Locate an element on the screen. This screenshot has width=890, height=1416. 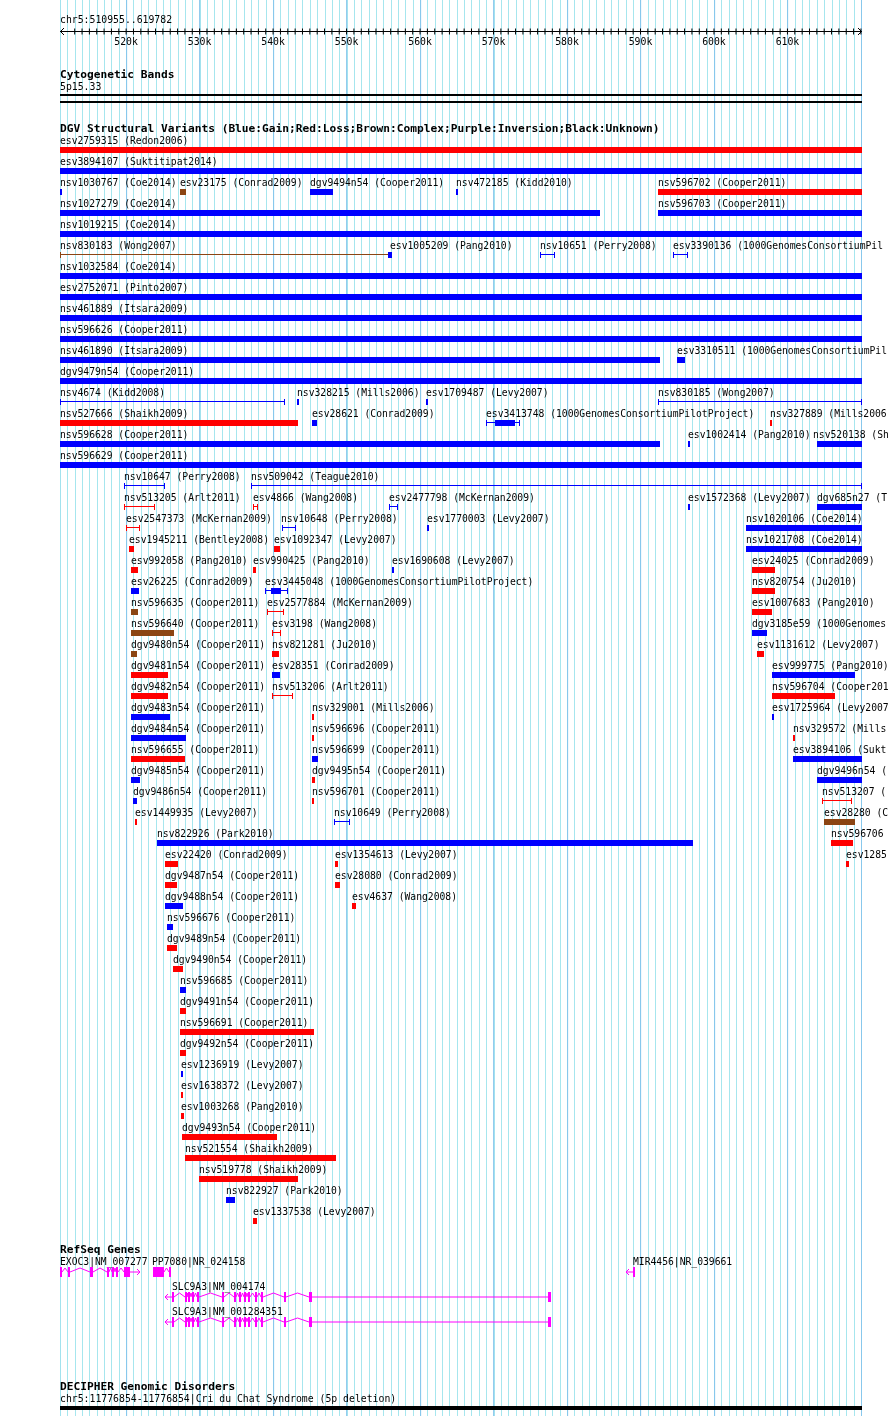
variant-label: esv2752071 (Pinto2007) is located at coordinates (124, 288).